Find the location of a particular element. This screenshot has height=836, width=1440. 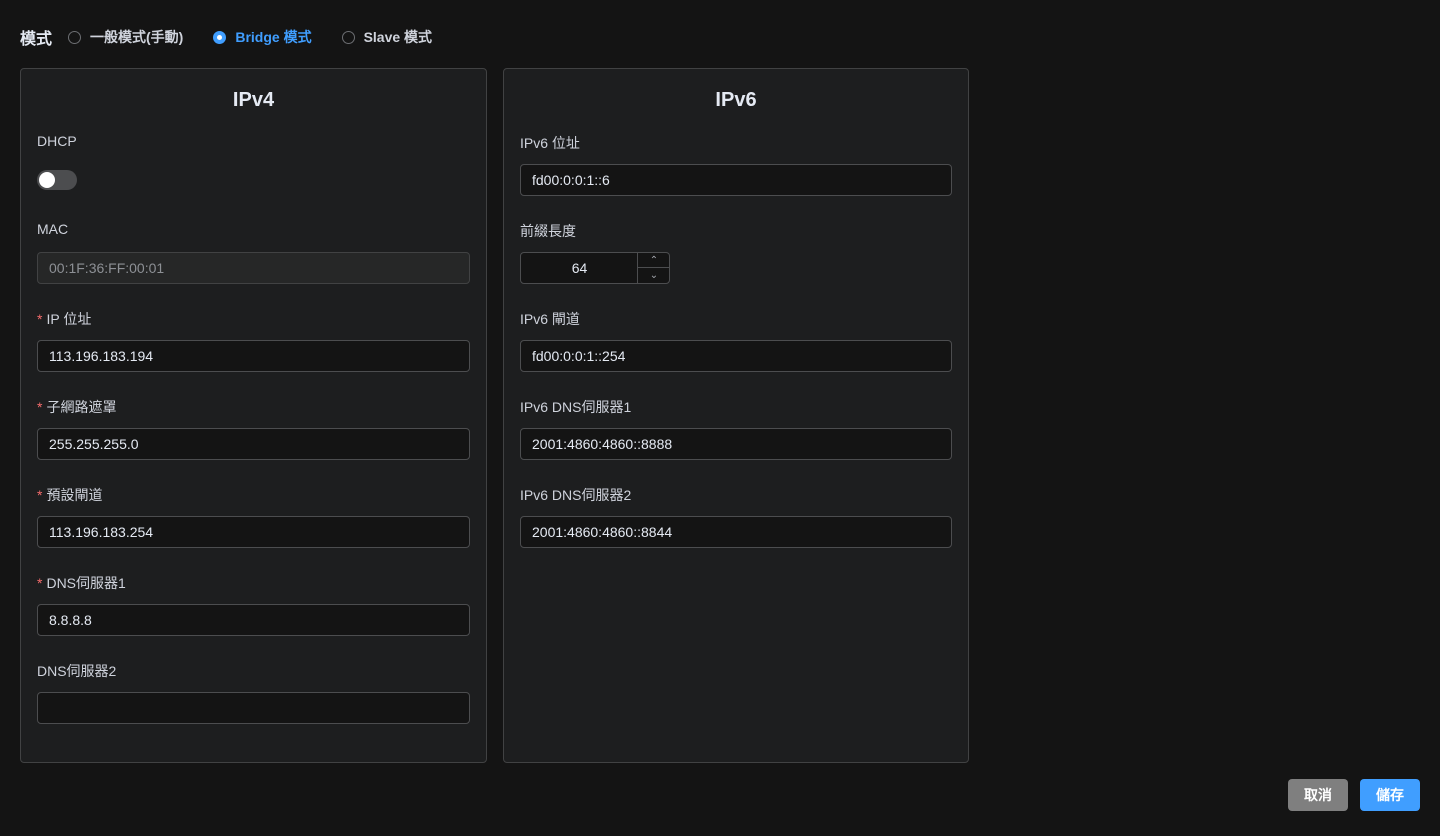

default-gateway-label: * 預設閘道 is located at coordinates (69, 495).